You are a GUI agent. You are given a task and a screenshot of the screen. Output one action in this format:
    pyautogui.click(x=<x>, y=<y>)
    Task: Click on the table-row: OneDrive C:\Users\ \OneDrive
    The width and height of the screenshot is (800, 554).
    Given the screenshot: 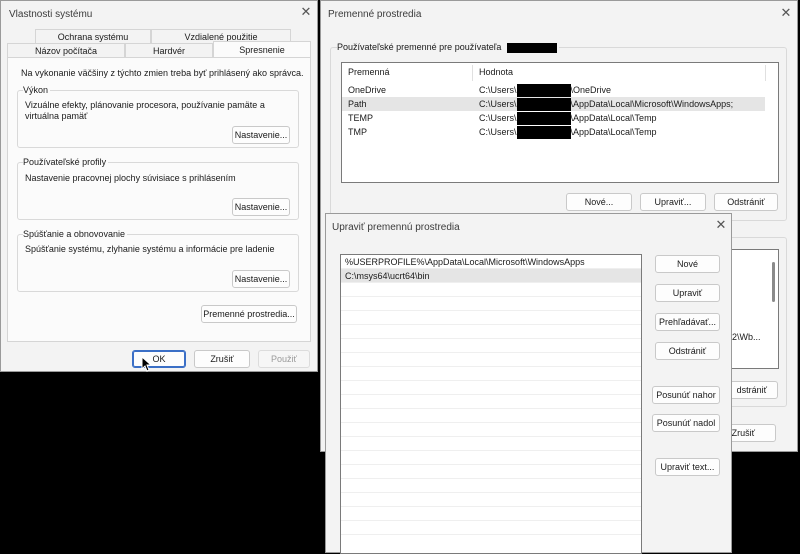 What is the action you would take?
    pyautogui.click(x=553, y=90)
    